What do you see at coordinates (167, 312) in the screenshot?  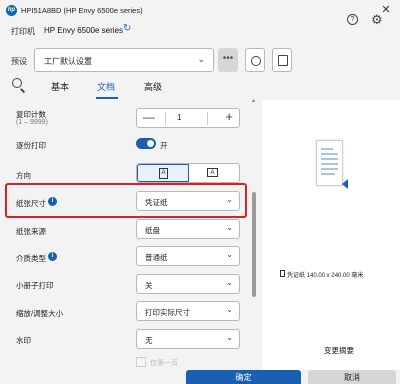 I see `scaling-value: 打印实际尺寸` at bounding box center [167, 312].